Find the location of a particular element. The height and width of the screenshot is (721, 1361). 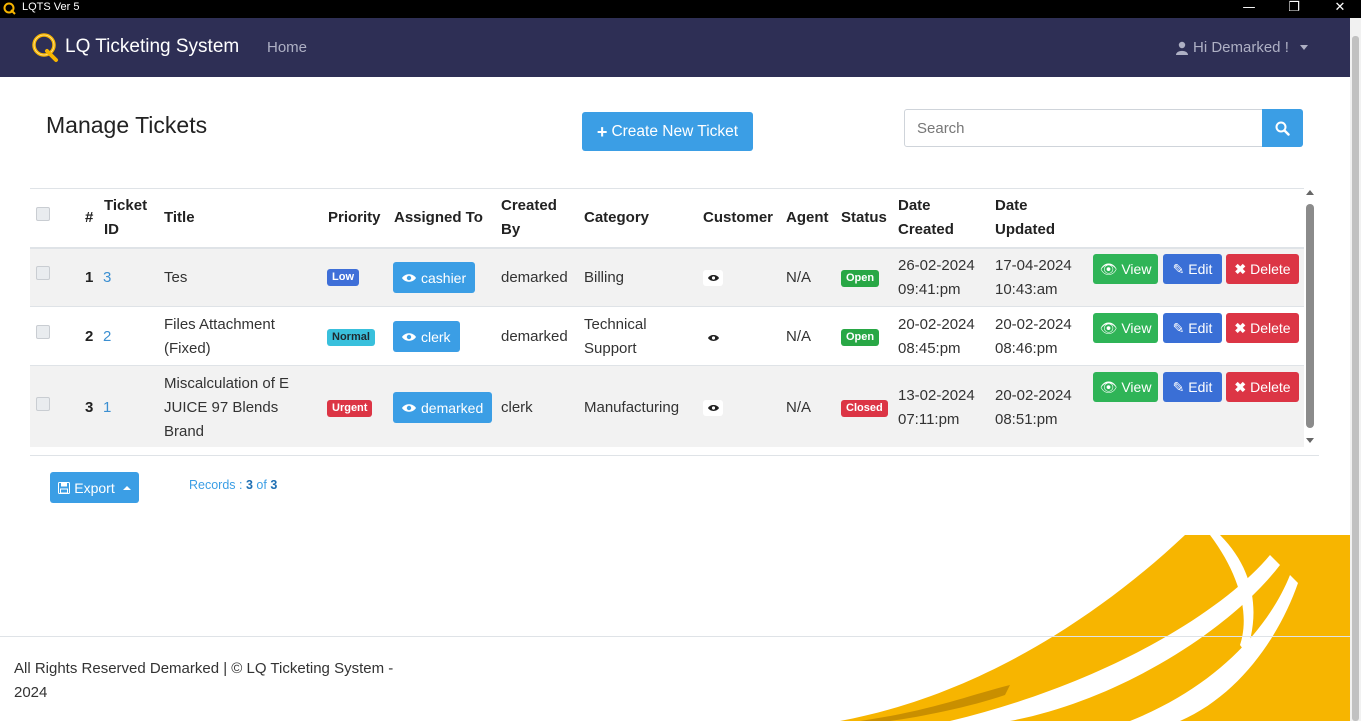

create-new-ticket-button: + Create New Ticket is located at coordinates (667, 131).